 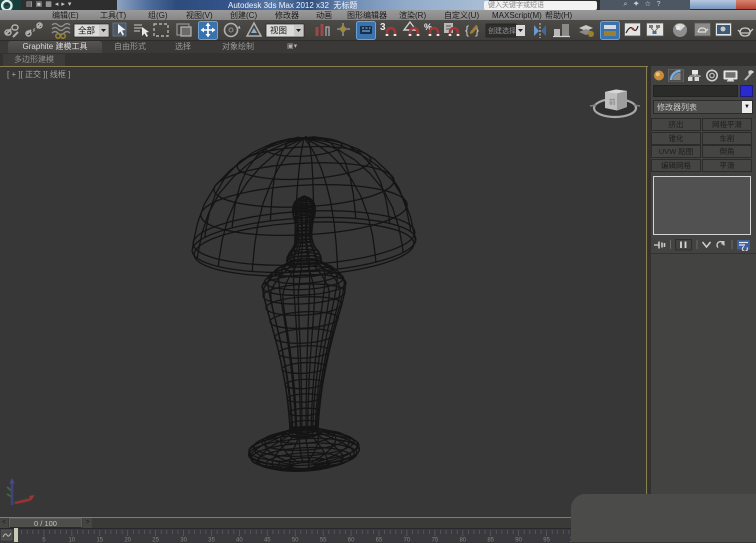 I want to click on svg-text: 25, so click(x=155, y=540).